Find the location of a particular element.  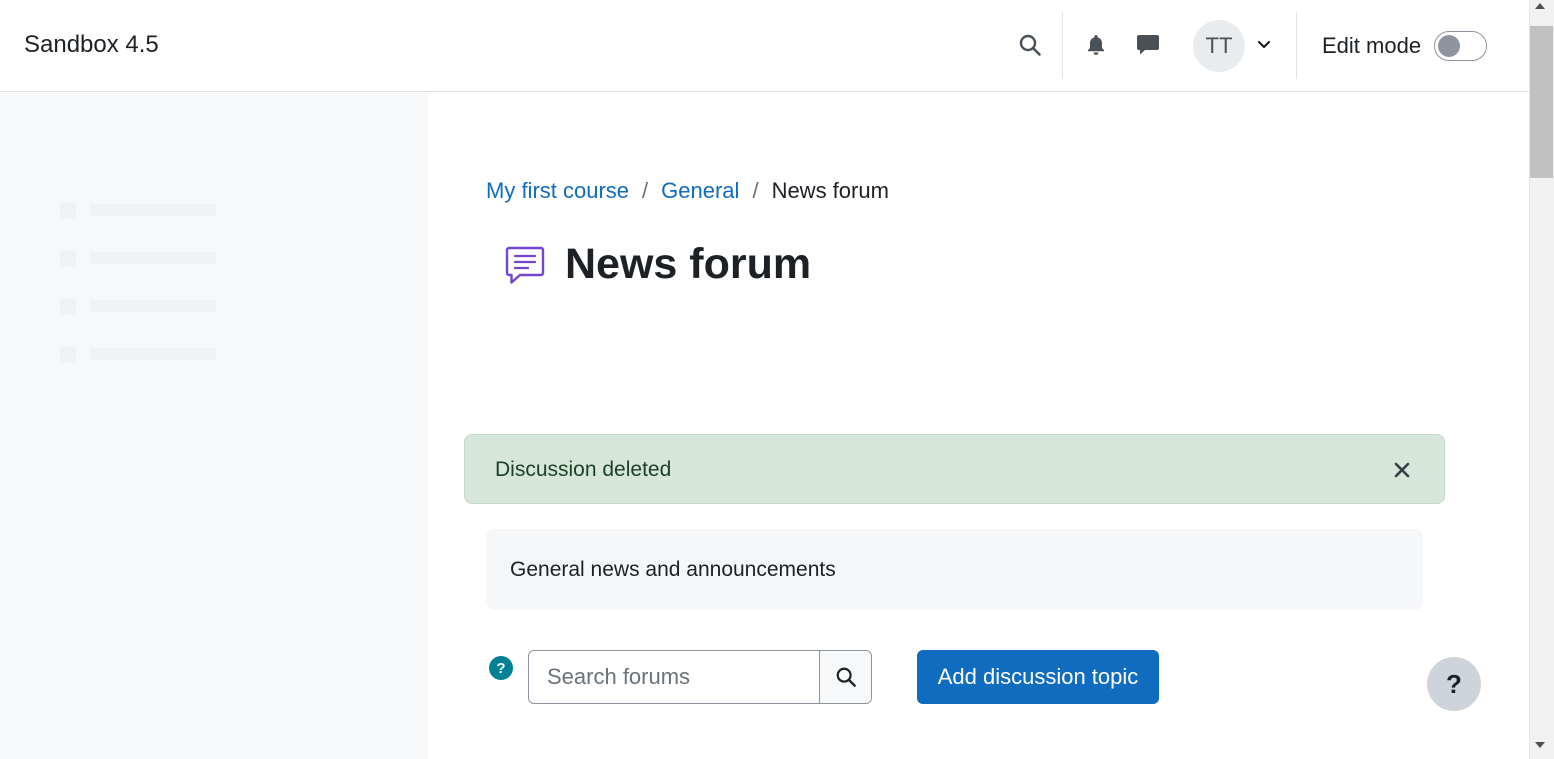

chat-icon is located at coordinates (1148, 45).